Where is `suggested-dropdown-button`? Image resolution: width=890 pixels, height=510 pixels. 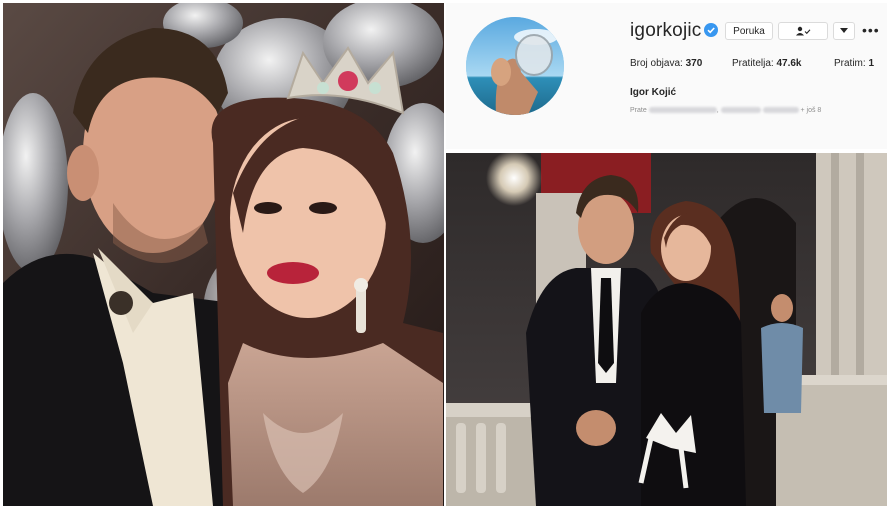 suggested-dropdown-button is located at coordinates (844, 31).